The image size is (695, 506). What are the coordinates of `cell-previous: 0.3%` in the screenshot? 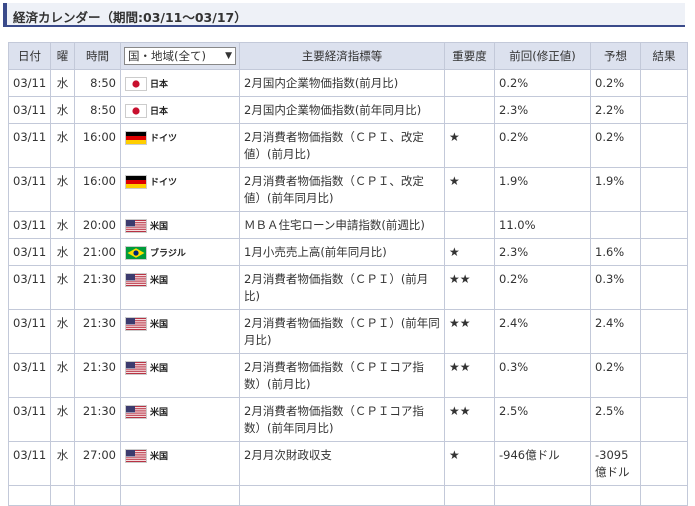 It's located at (542, 375).